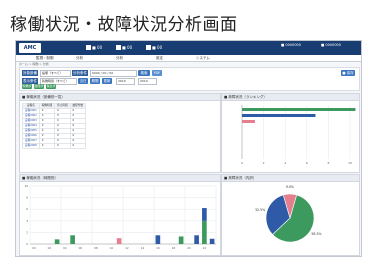 The image size is (373, 260). Describe the element at coordinates (157, 73) in the screenshot. I see `pdf-button: PDF` at that location.